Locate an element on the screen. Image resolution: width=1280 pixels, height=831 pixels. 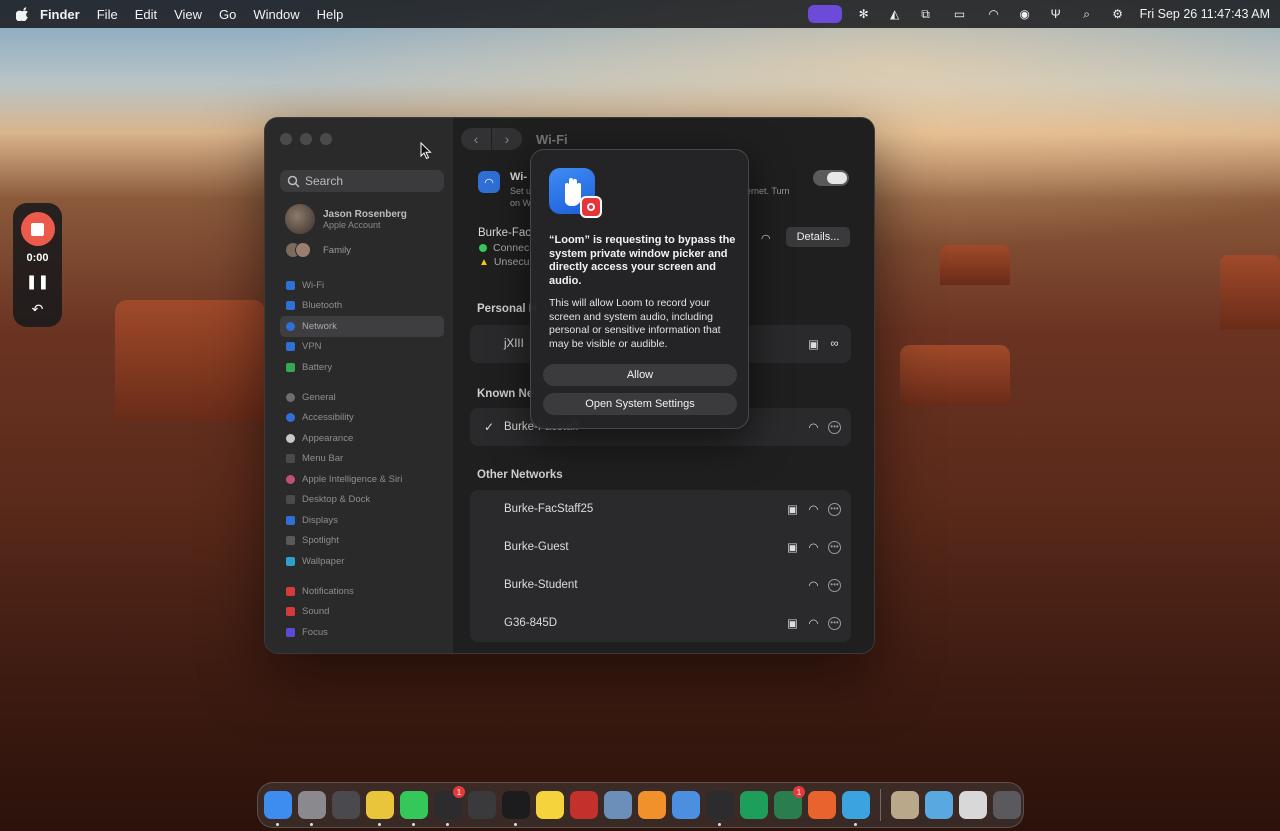
windows-icon: ⧉ is located at coordinates (926, 14).